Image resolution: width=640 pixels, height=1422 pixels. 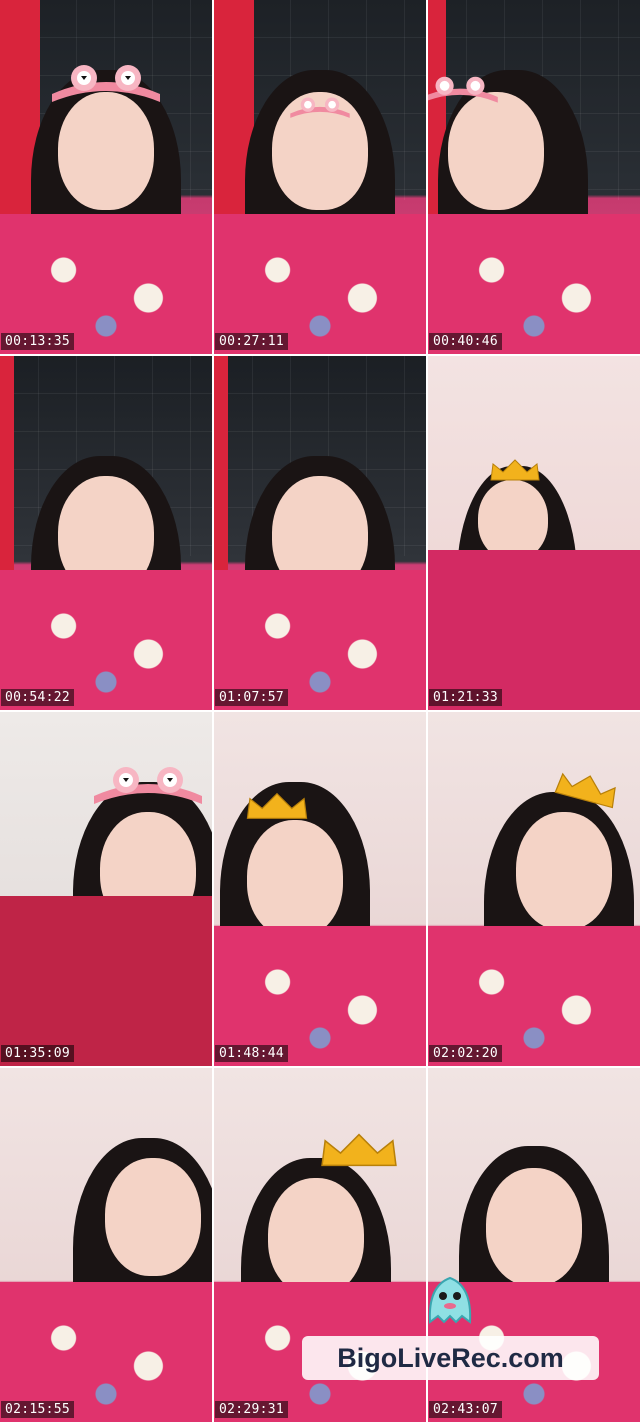 What do you see at coordinates (106, 889) in the screenshot?
I see `frame-thumbnail: 01:35:09` at bounding box center [106, 889].